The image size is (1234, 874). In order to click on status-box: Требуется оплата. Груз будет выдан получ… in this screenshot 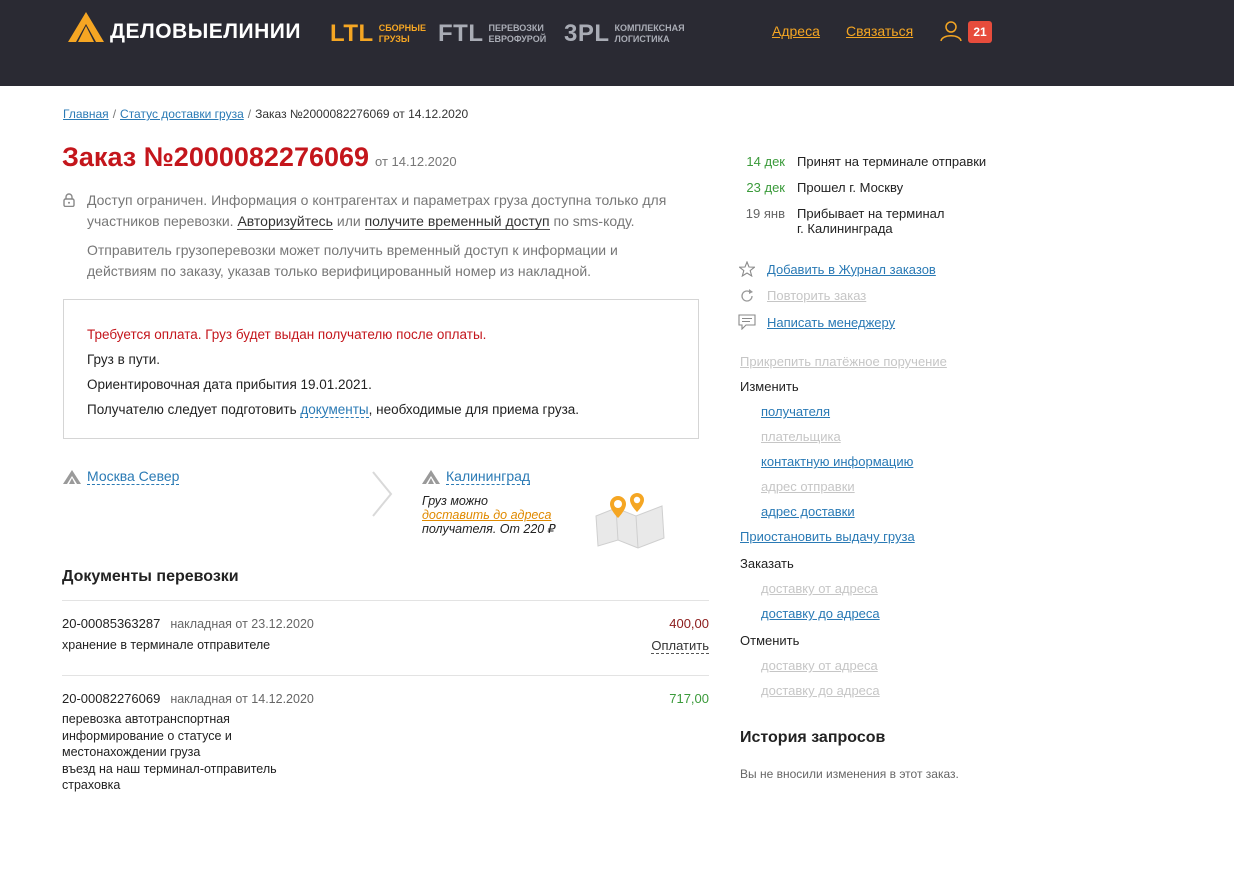, I will do `click(381, 369)`.